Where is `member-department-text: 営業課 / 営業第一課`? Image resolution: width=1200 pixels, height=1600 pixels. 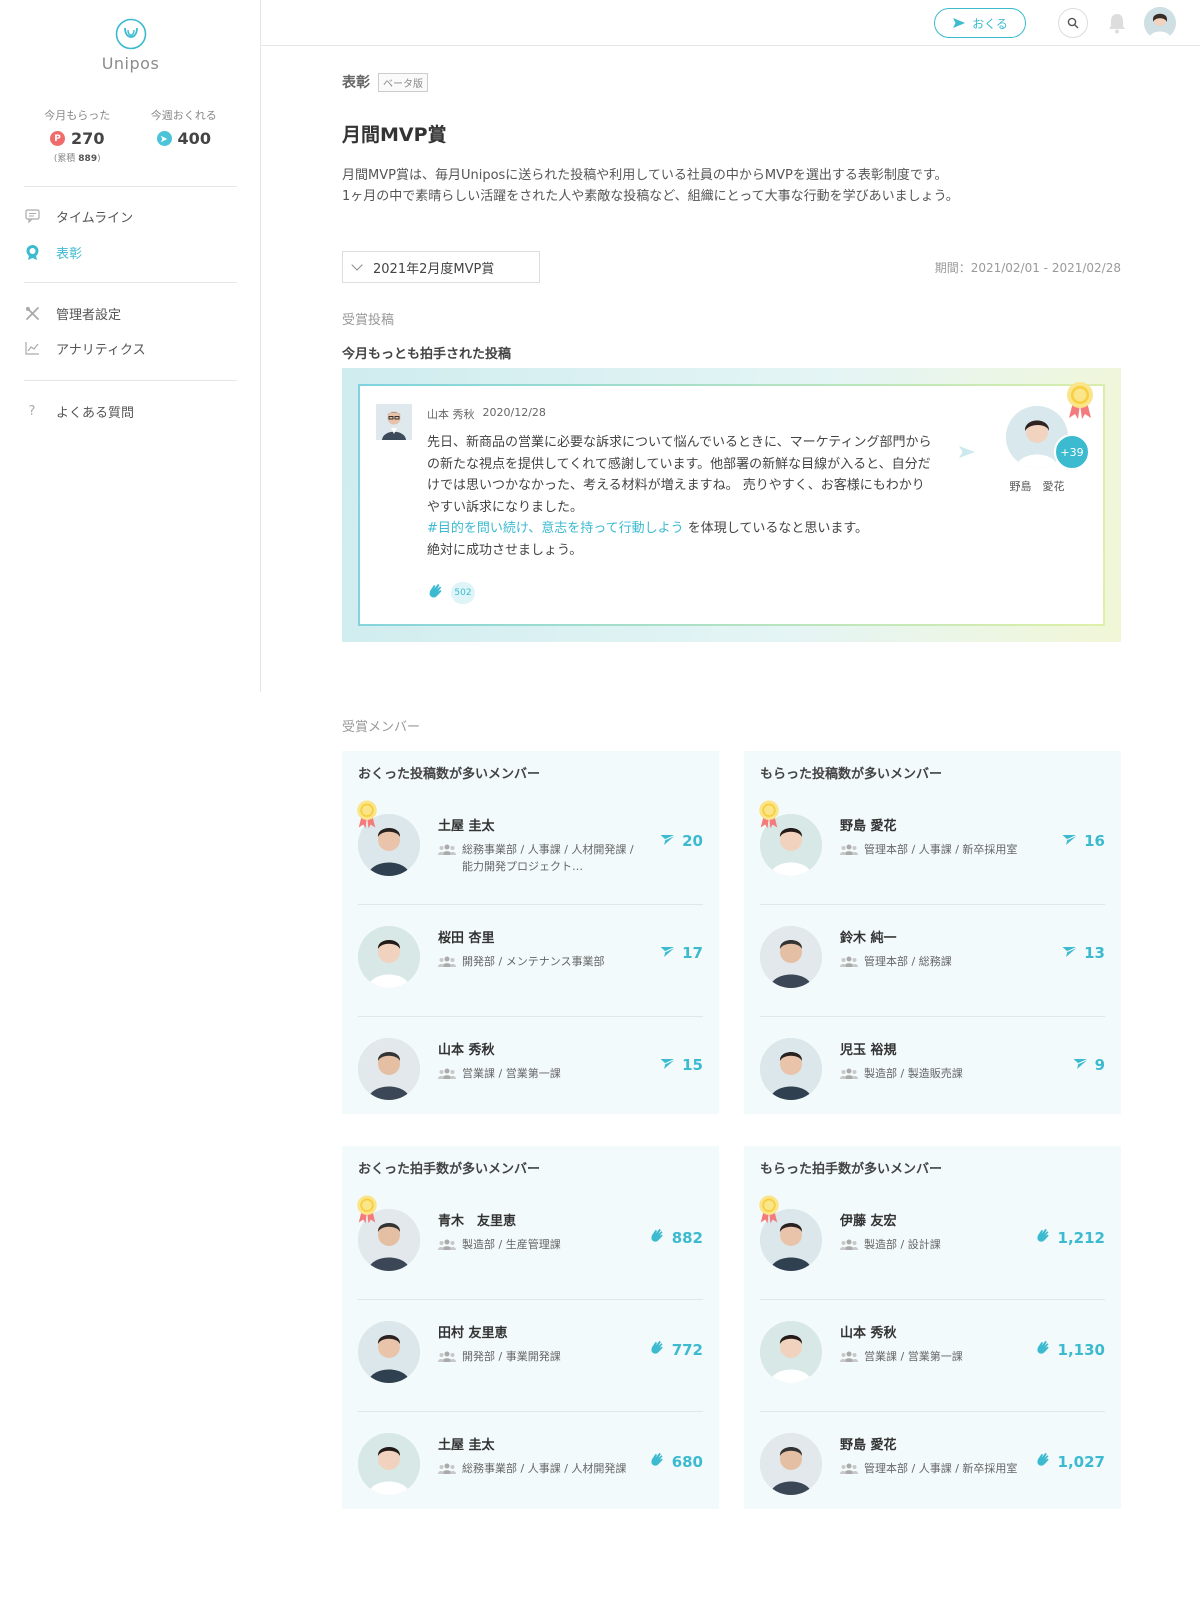
member-department-text: 営業課 / 営業第一課 is located at coordinates (511, 1073).